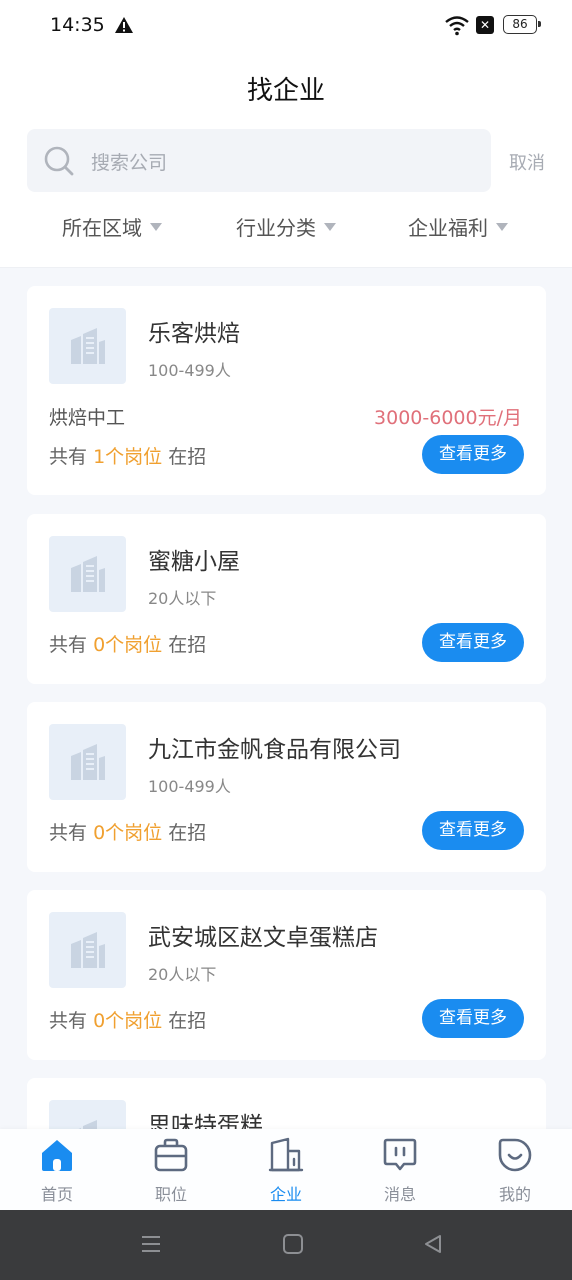 The height and width of the screenshot is (1280, 572). I want to click on company-card: 蜜糖小屋 20人以下 共有 0个岗位 在招 查看更多, so click(286, 599).